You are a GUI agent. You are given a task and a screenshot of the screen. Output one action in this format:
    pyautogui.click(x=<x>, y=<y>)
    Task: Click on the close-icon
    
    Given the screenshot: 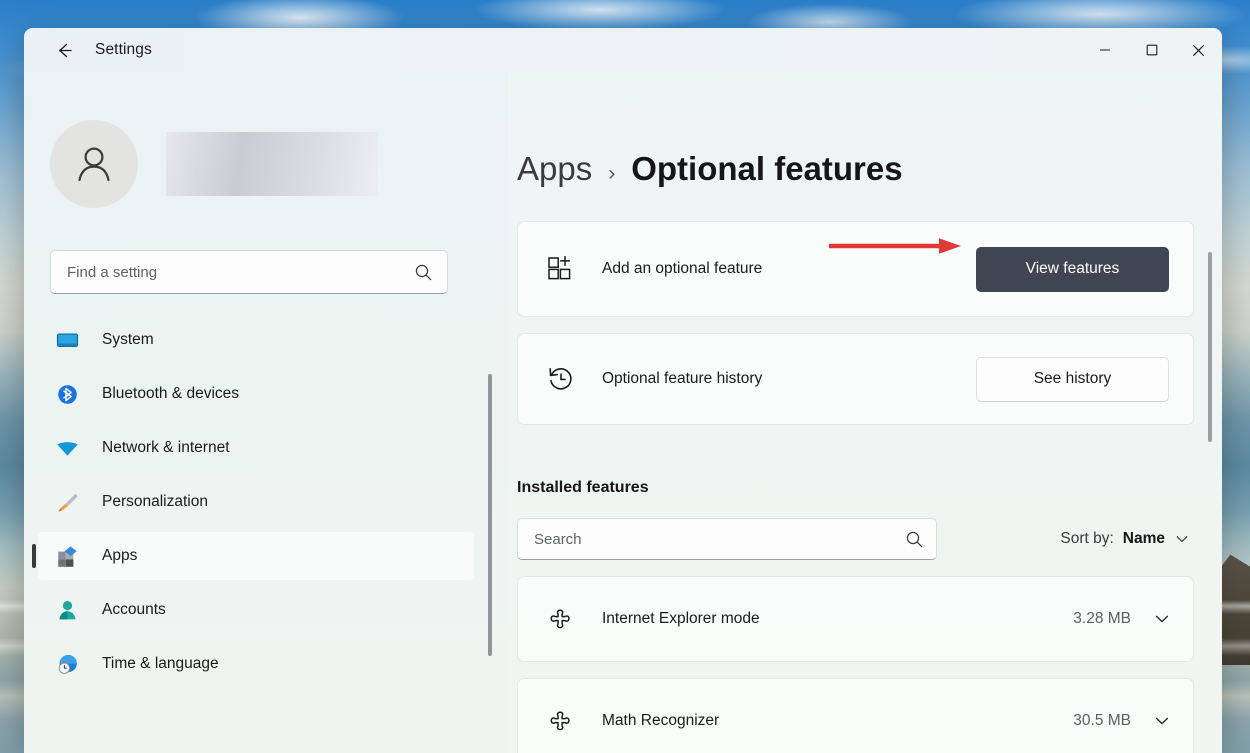 What is the action you would take?
    pyautogui.click(x=1198, y=50)
    